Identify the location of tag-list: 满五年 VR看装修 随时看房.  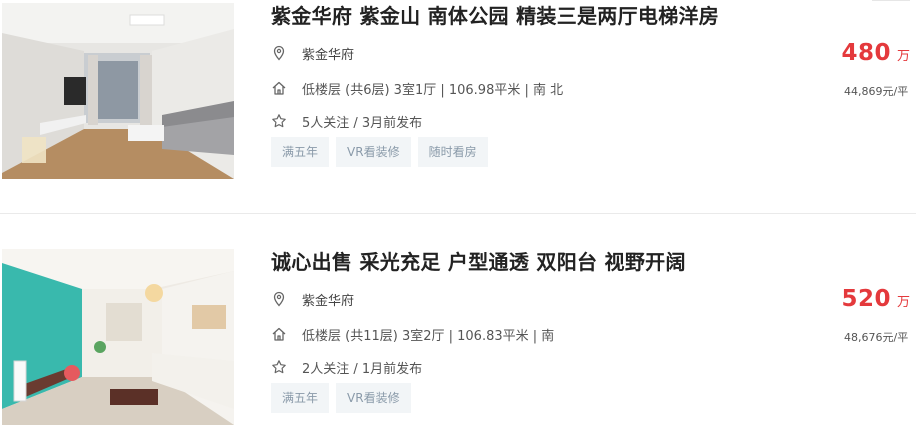
(379, 152).